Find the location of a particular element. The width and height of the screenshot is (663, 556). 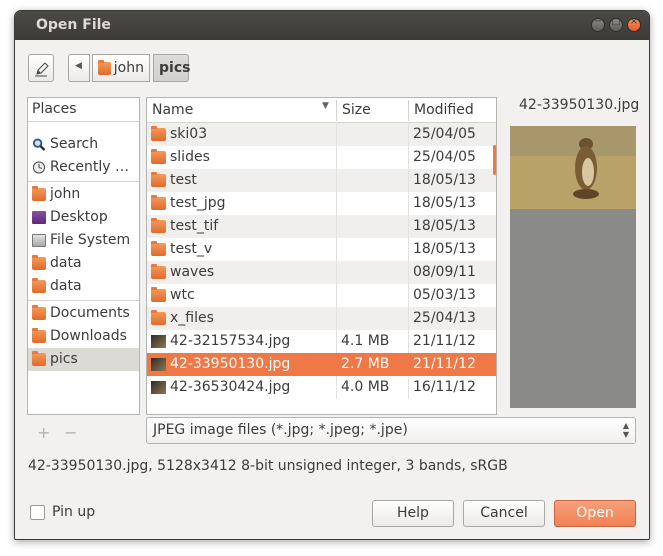

path-scroll-left-button: ◀ is located at coordinates (79, 68).